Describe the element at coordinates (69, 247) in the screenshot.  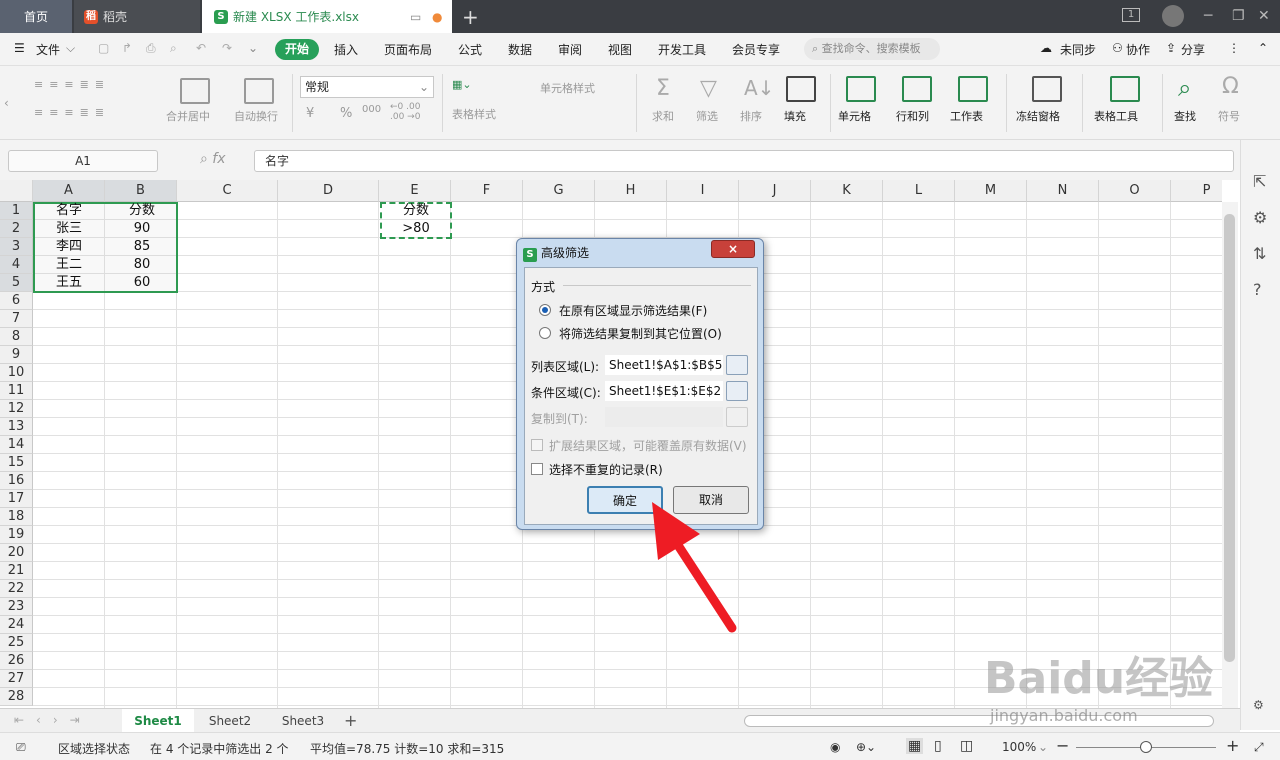
I see `cell-A3: 李四` at that location.